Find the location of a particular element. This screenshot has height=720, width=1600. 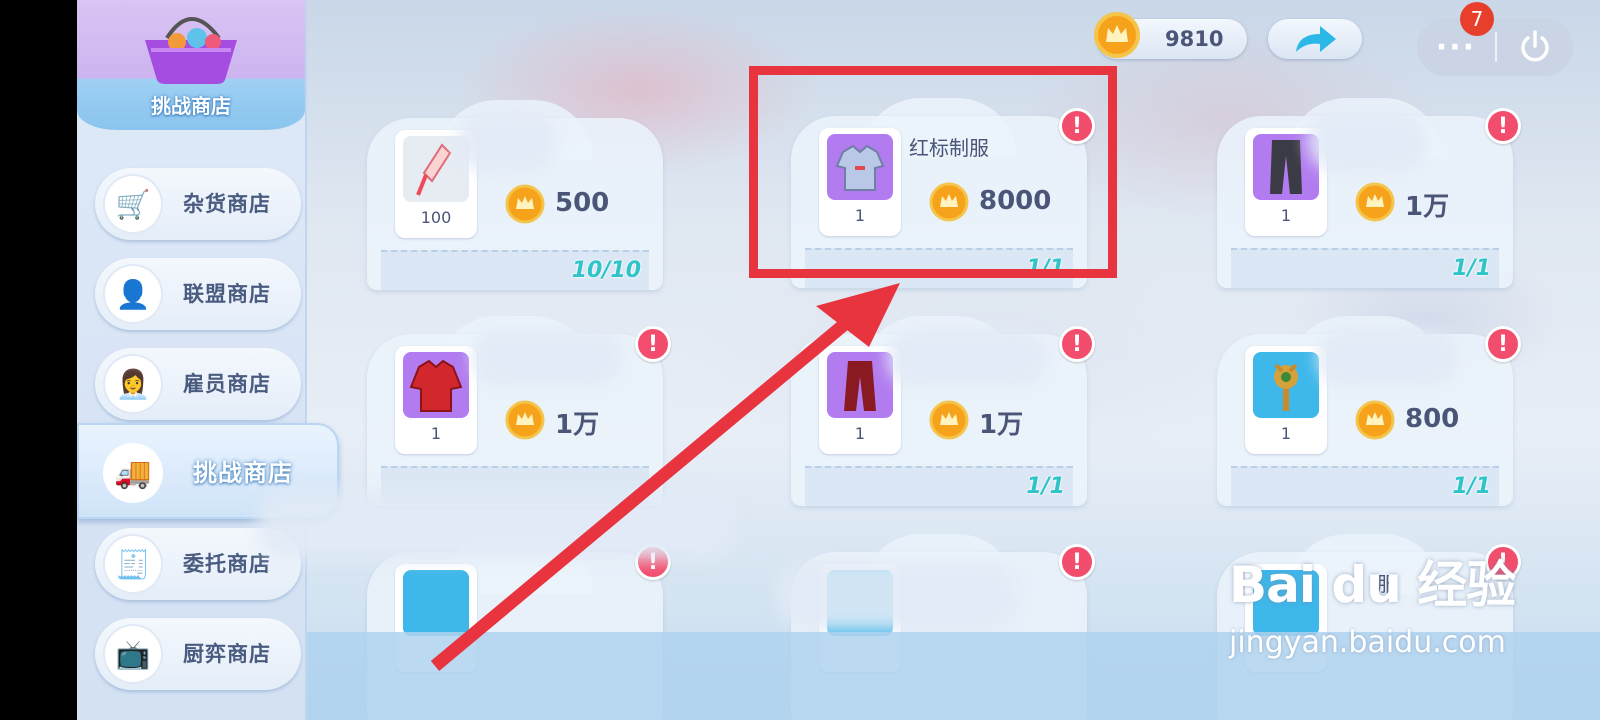

notification-badge: 7 is located at coordinates (1477, 19).